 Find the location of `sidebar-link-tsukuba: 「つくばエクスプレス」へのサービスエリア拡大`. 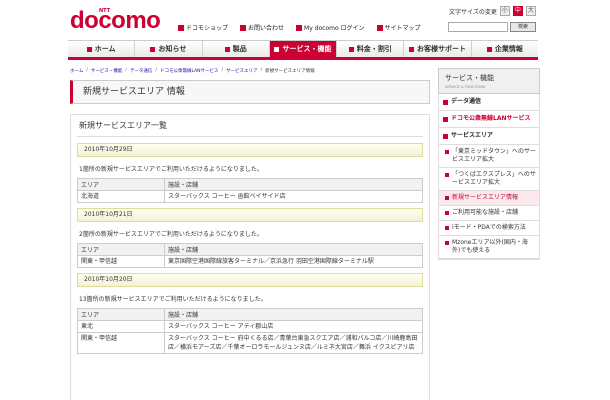

sidebar-link-tsukuba: 「つくばエクスプレス」へのサービスエリア拡大 is located at coordinates (489, 179).